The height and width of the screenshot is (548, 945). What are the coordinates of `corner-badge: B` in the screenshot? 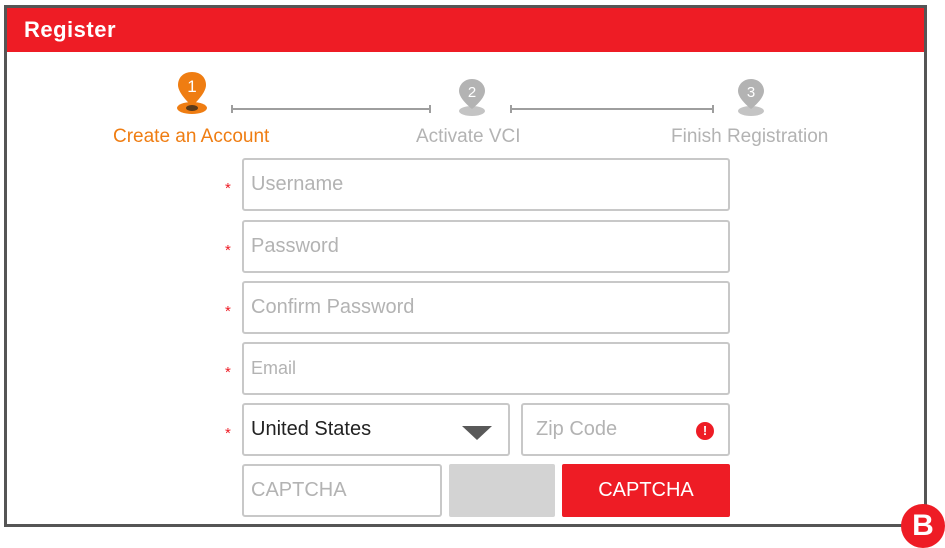 It's located at (923, 526).